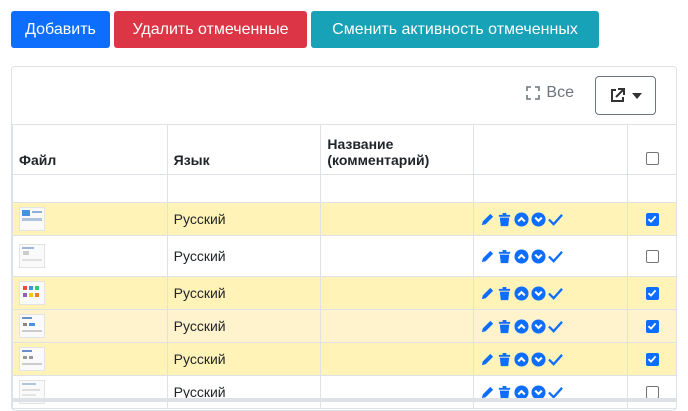 The width and height of the screenshot is (688, 411). What do you see at coordinates (618, 95) in the screenshot?
I see `export-icon` at bounding box center [618, 95].